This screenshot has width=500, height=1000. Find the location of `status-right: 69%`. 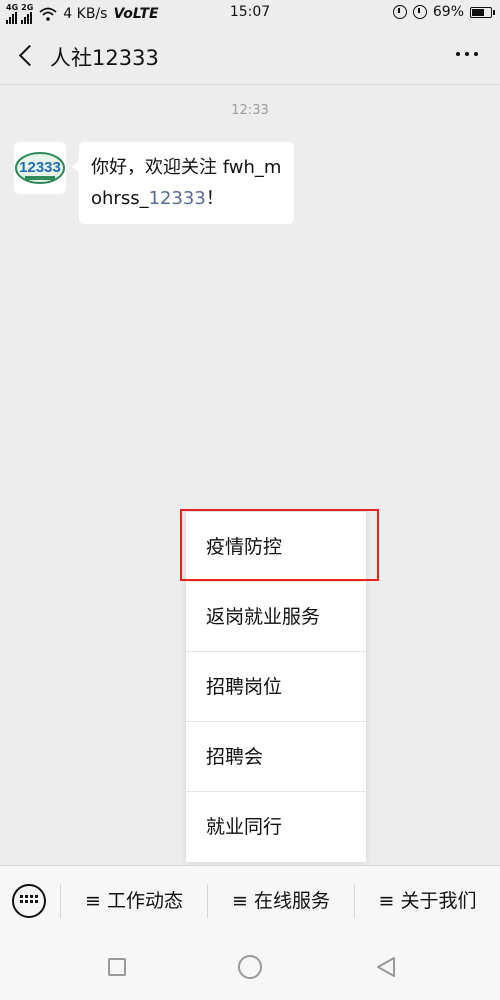

status-right: 69% is located at coordinates (443, 12).